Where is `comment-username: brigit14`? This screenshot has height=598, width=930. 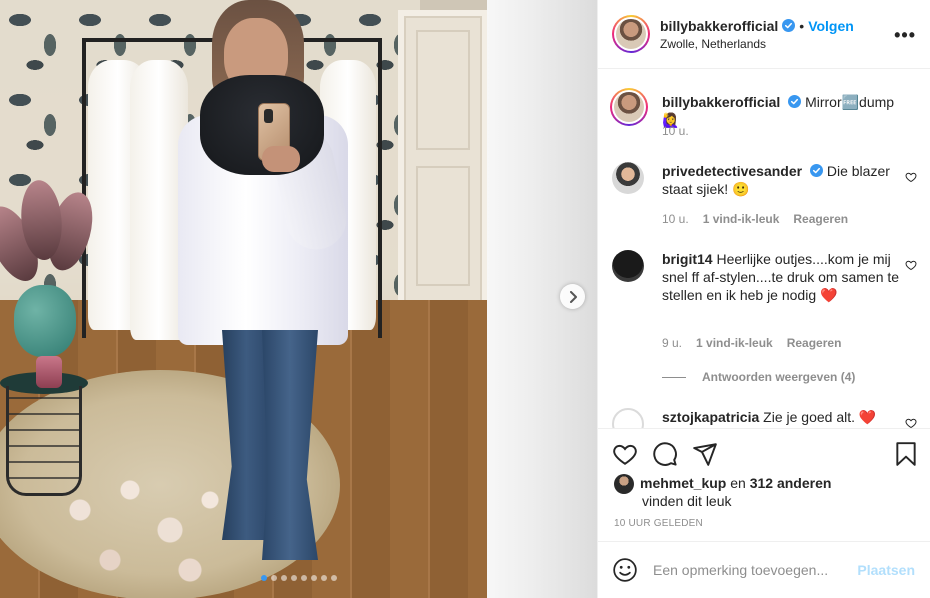
comment-username: brigit14 is located at coordinates (687, 259).